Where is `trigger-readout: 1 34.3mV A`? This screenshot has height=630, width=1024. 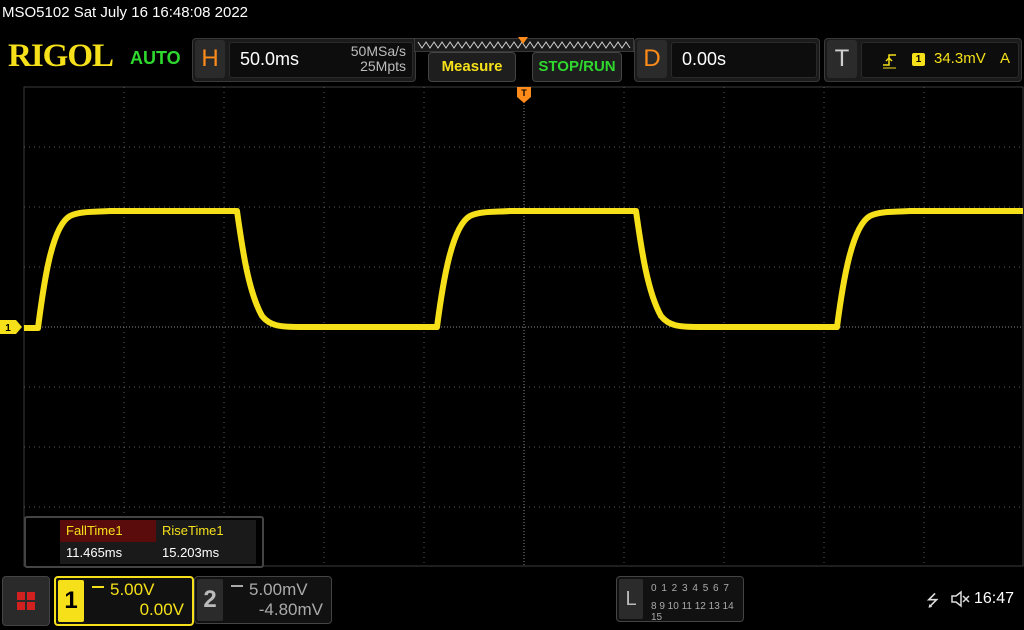 trigger-readout: 1 34.3mV A is located at coordinates (940, 60).